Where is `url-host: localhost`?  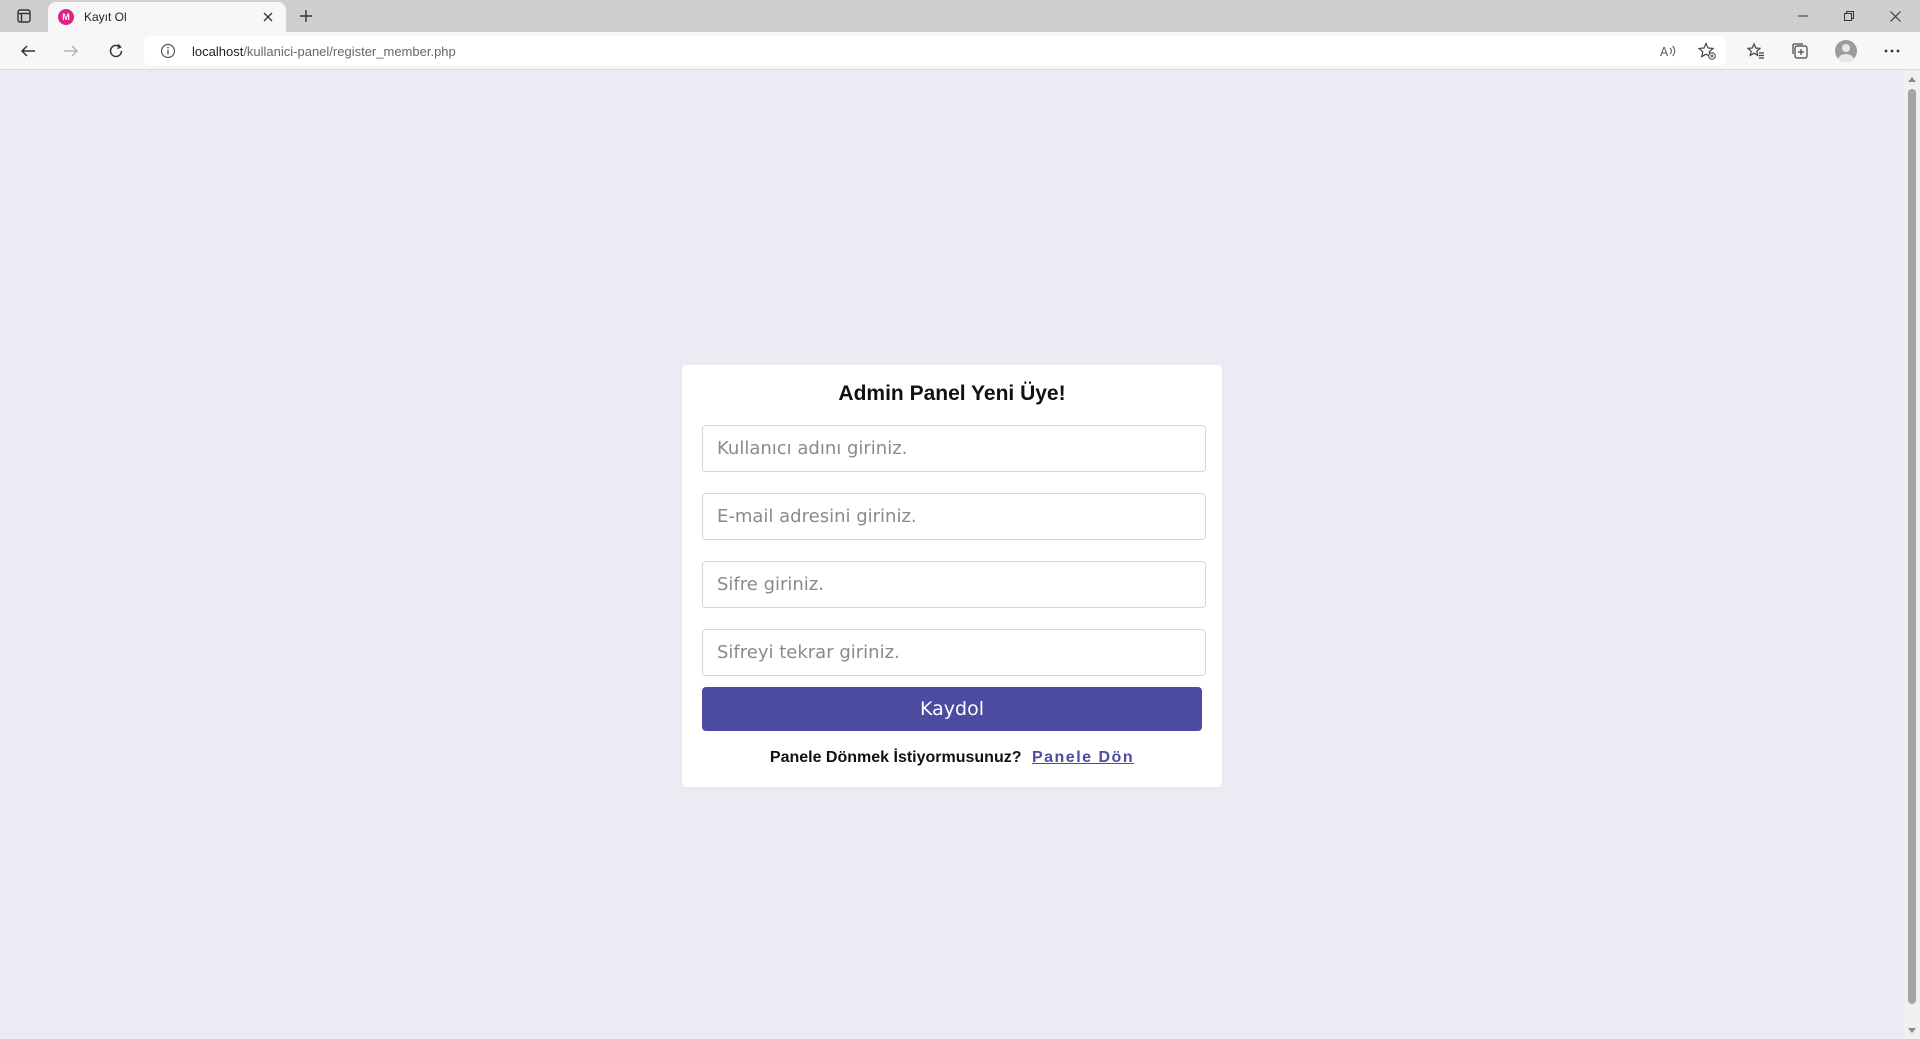 url-host: localhost is located at coordinates (218, 51).